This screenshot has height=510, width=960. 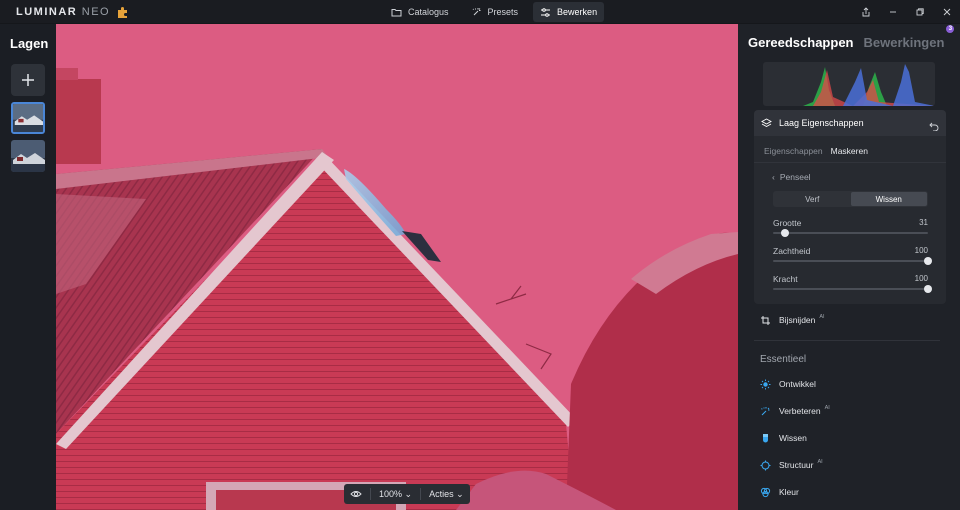 I want to click on restore-button, so click(x=919, y=12).